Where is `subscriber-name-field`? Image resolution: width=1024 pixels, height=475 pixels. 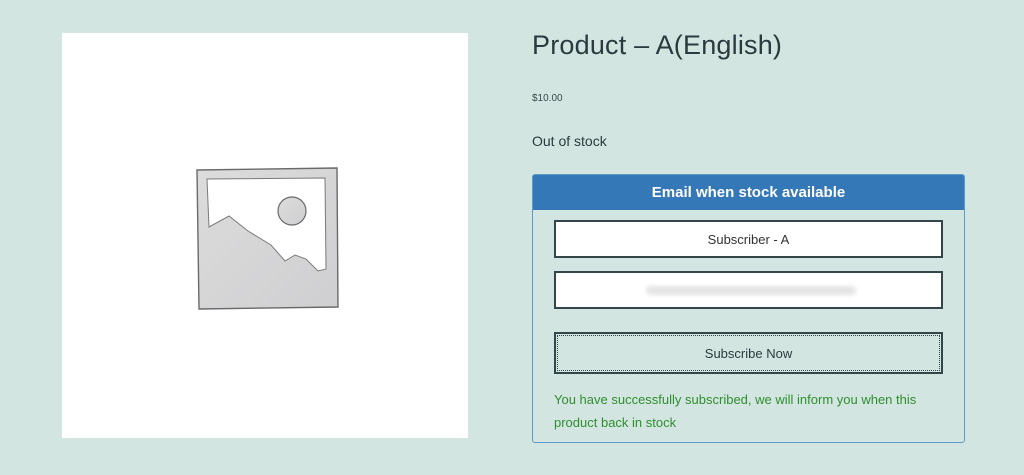
subscriber-name-field is located at coordinates (748, 239).